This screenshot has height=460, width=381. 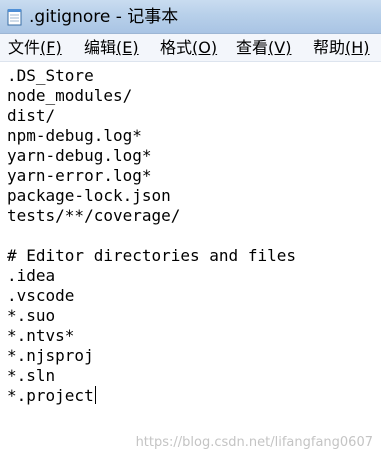 I want to click on watermark: https://blog.csdn.net/lifangfang0607, so click(x=254, y=442).